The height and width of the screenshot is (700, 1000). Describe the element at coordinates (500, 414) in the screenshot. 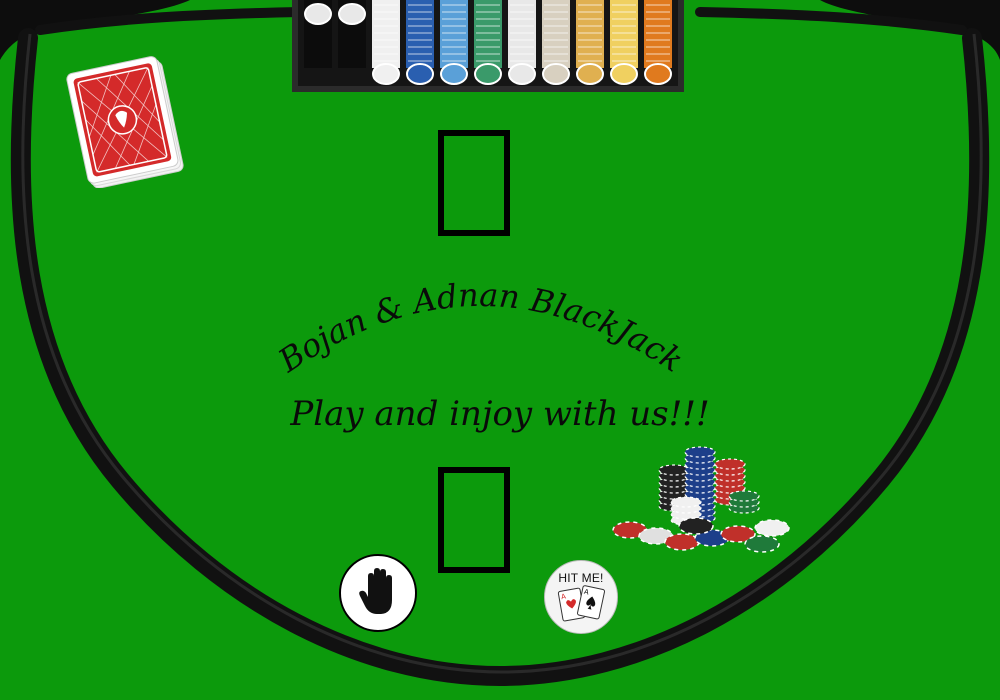

I see `table-tagline: Play and injoy with us!!!` at that location.